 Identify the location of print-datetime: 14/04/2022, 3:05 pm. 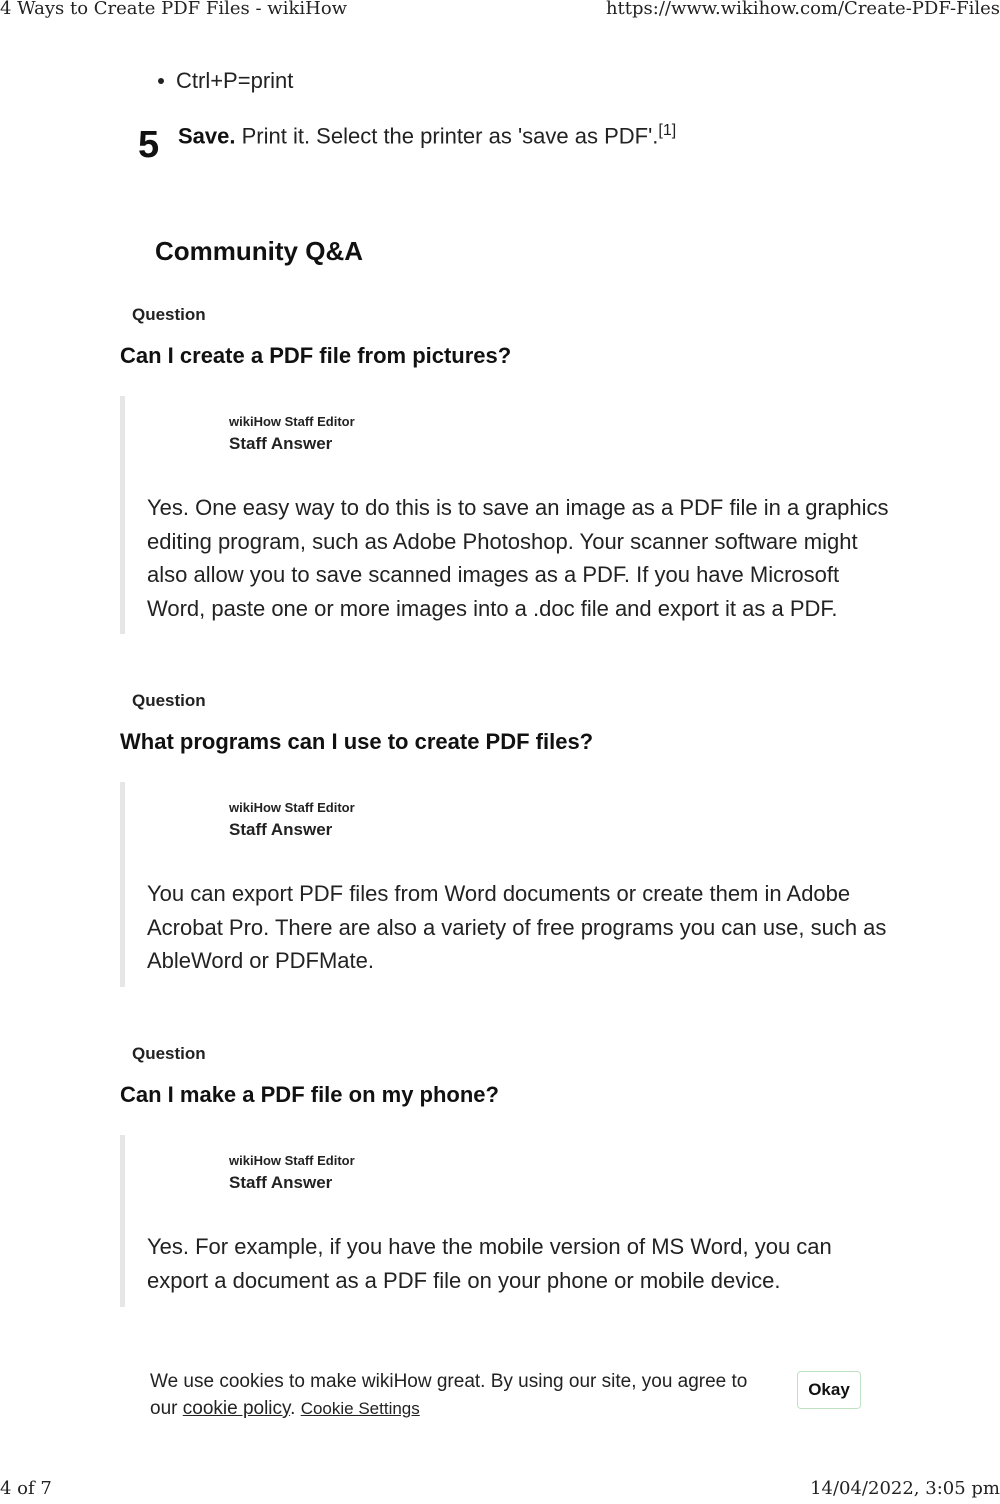
(905, 1488).